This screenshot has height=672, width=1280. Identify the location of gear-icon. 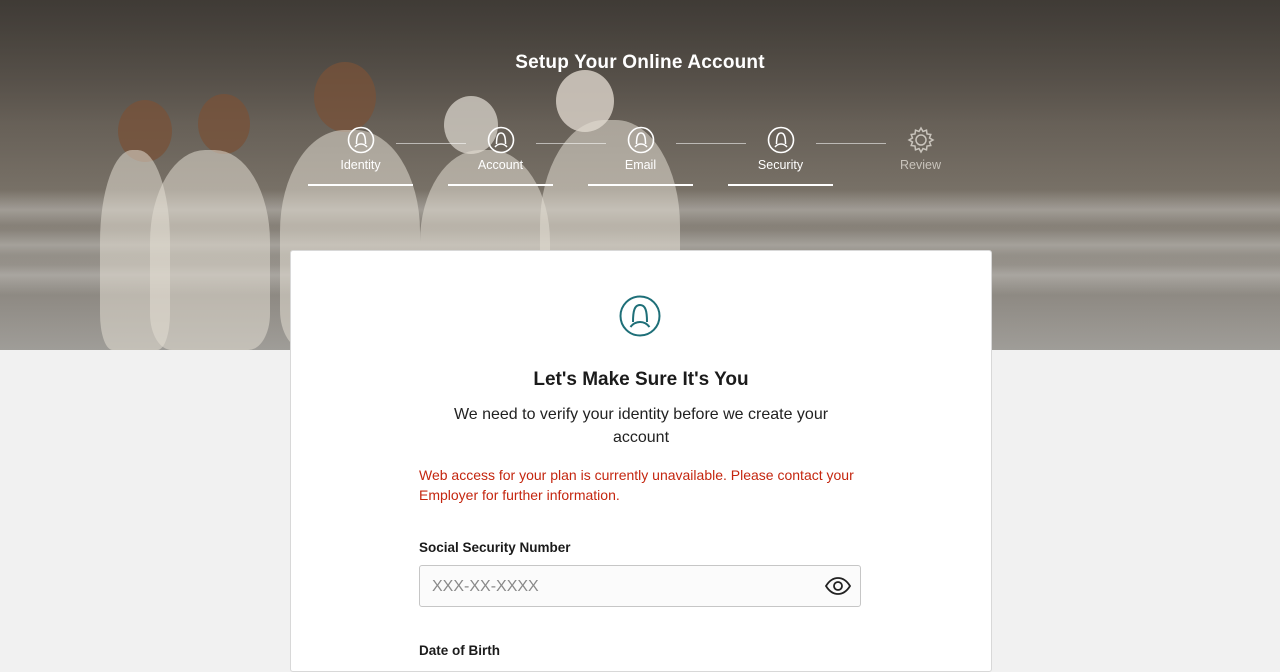
(920, 140).